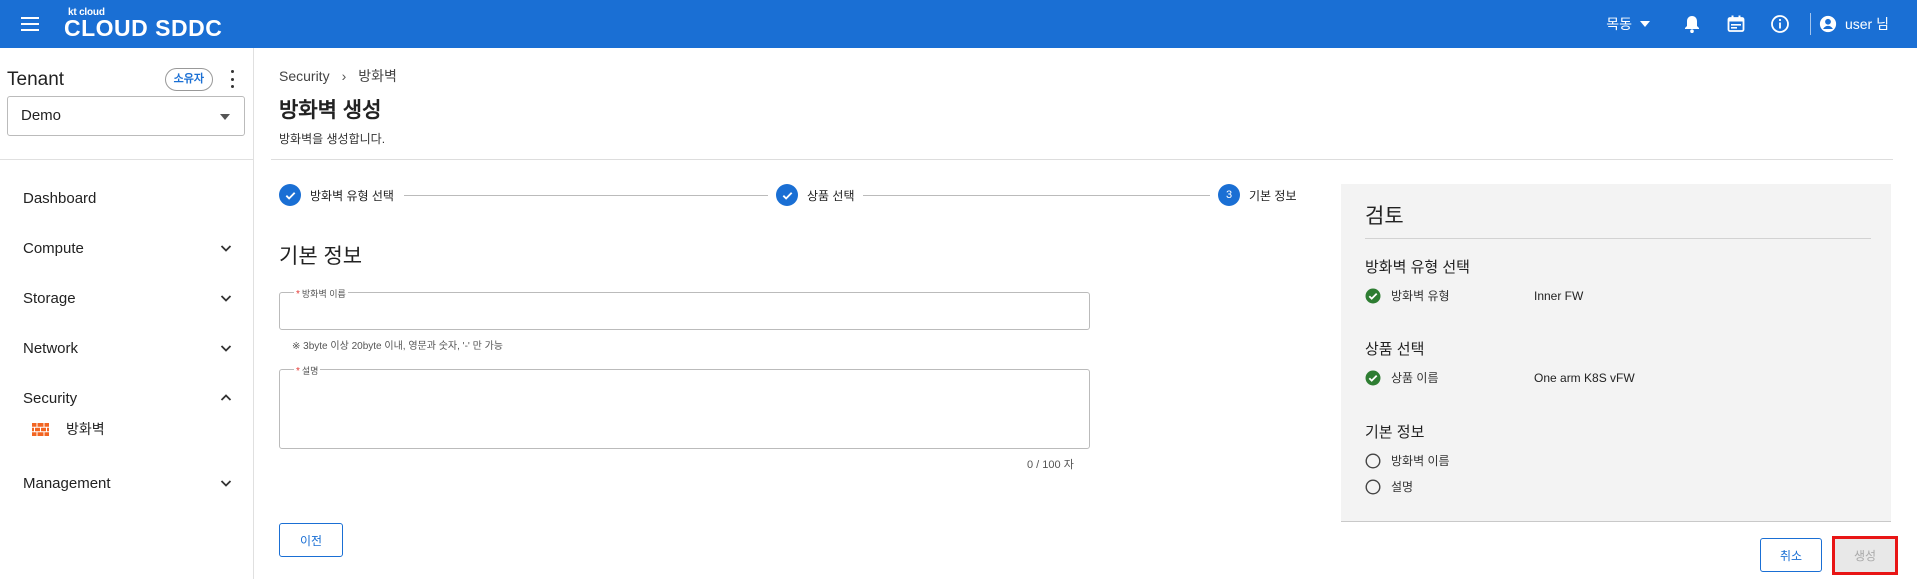 The width and height of the screenshot is (1917, 579). I want to click on breadcrumb-current: 방화벽, so click(377, 76).